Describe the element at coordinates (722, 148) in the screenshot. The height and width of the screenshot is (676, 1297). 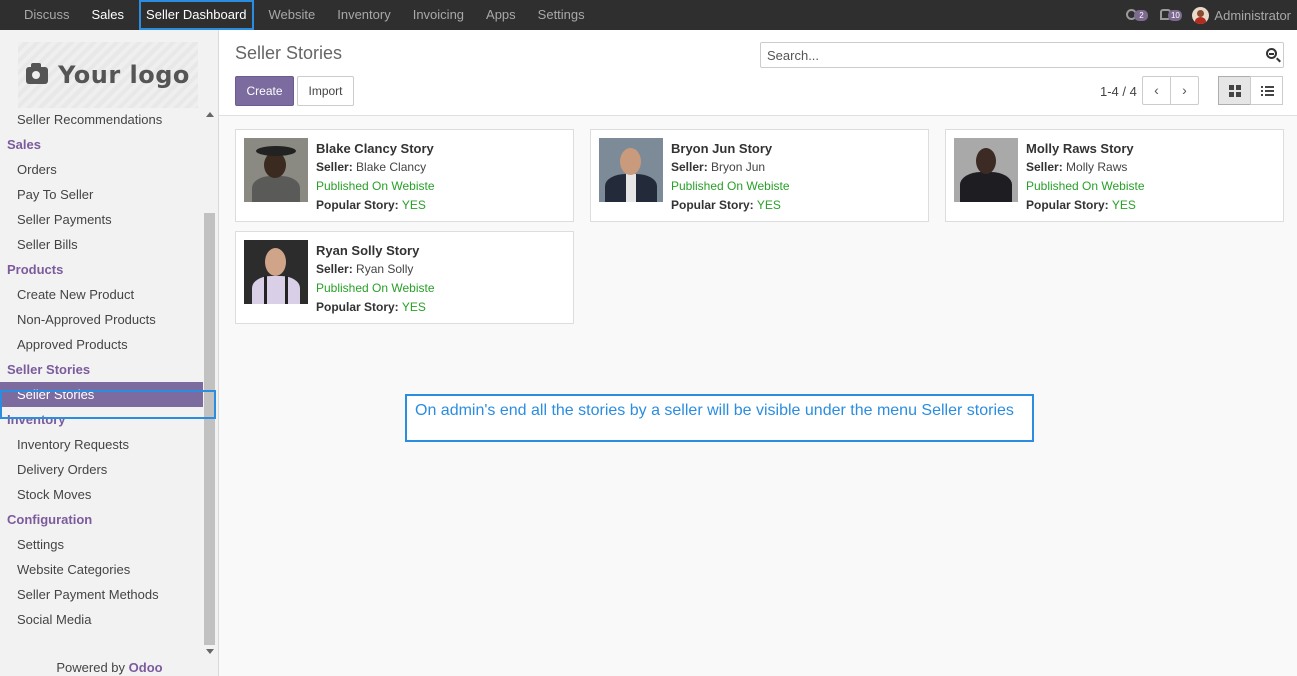
I see `story-name: Bryon Jun Story` at that location.